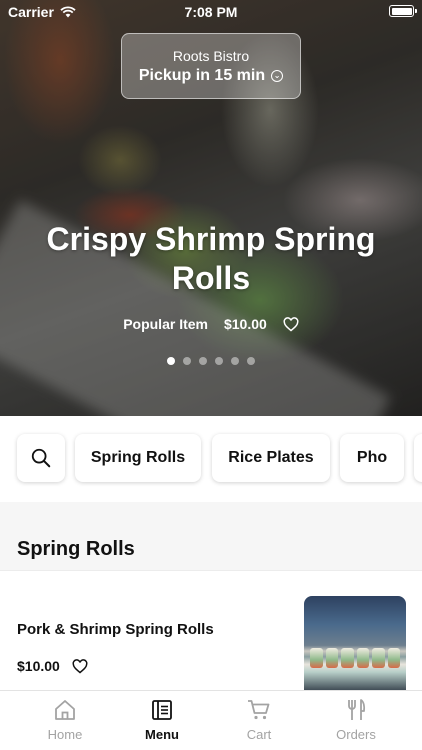 The width and height of the screenshot is (422, 750). What do you see at coordinates (202, 75) in the screenshot?
I see `pickup-label: Pickup in 15 min` at bounding box center [202, 75].